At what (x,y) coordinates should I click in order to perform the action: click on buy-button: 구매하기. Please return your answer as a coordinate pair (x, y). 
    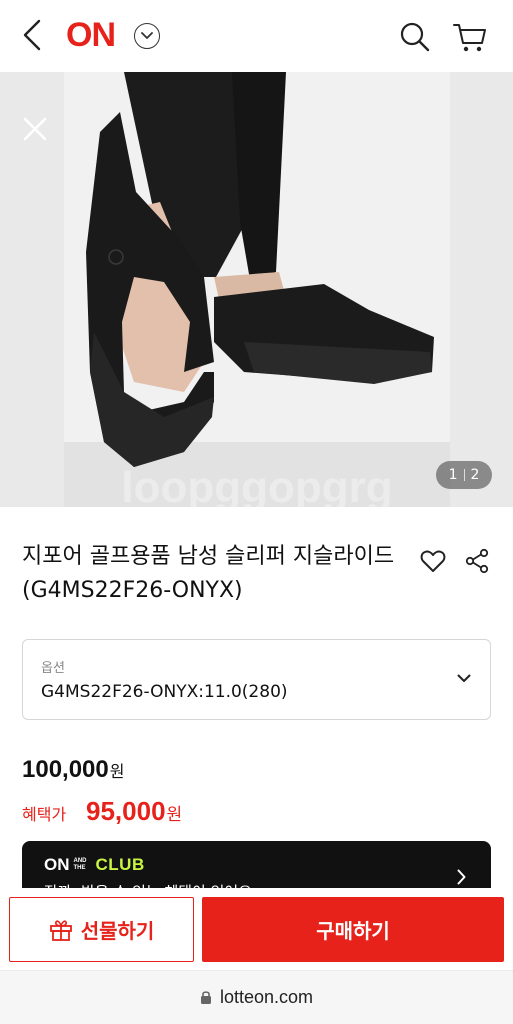
    Looking at the image, I should click on (353, 929).